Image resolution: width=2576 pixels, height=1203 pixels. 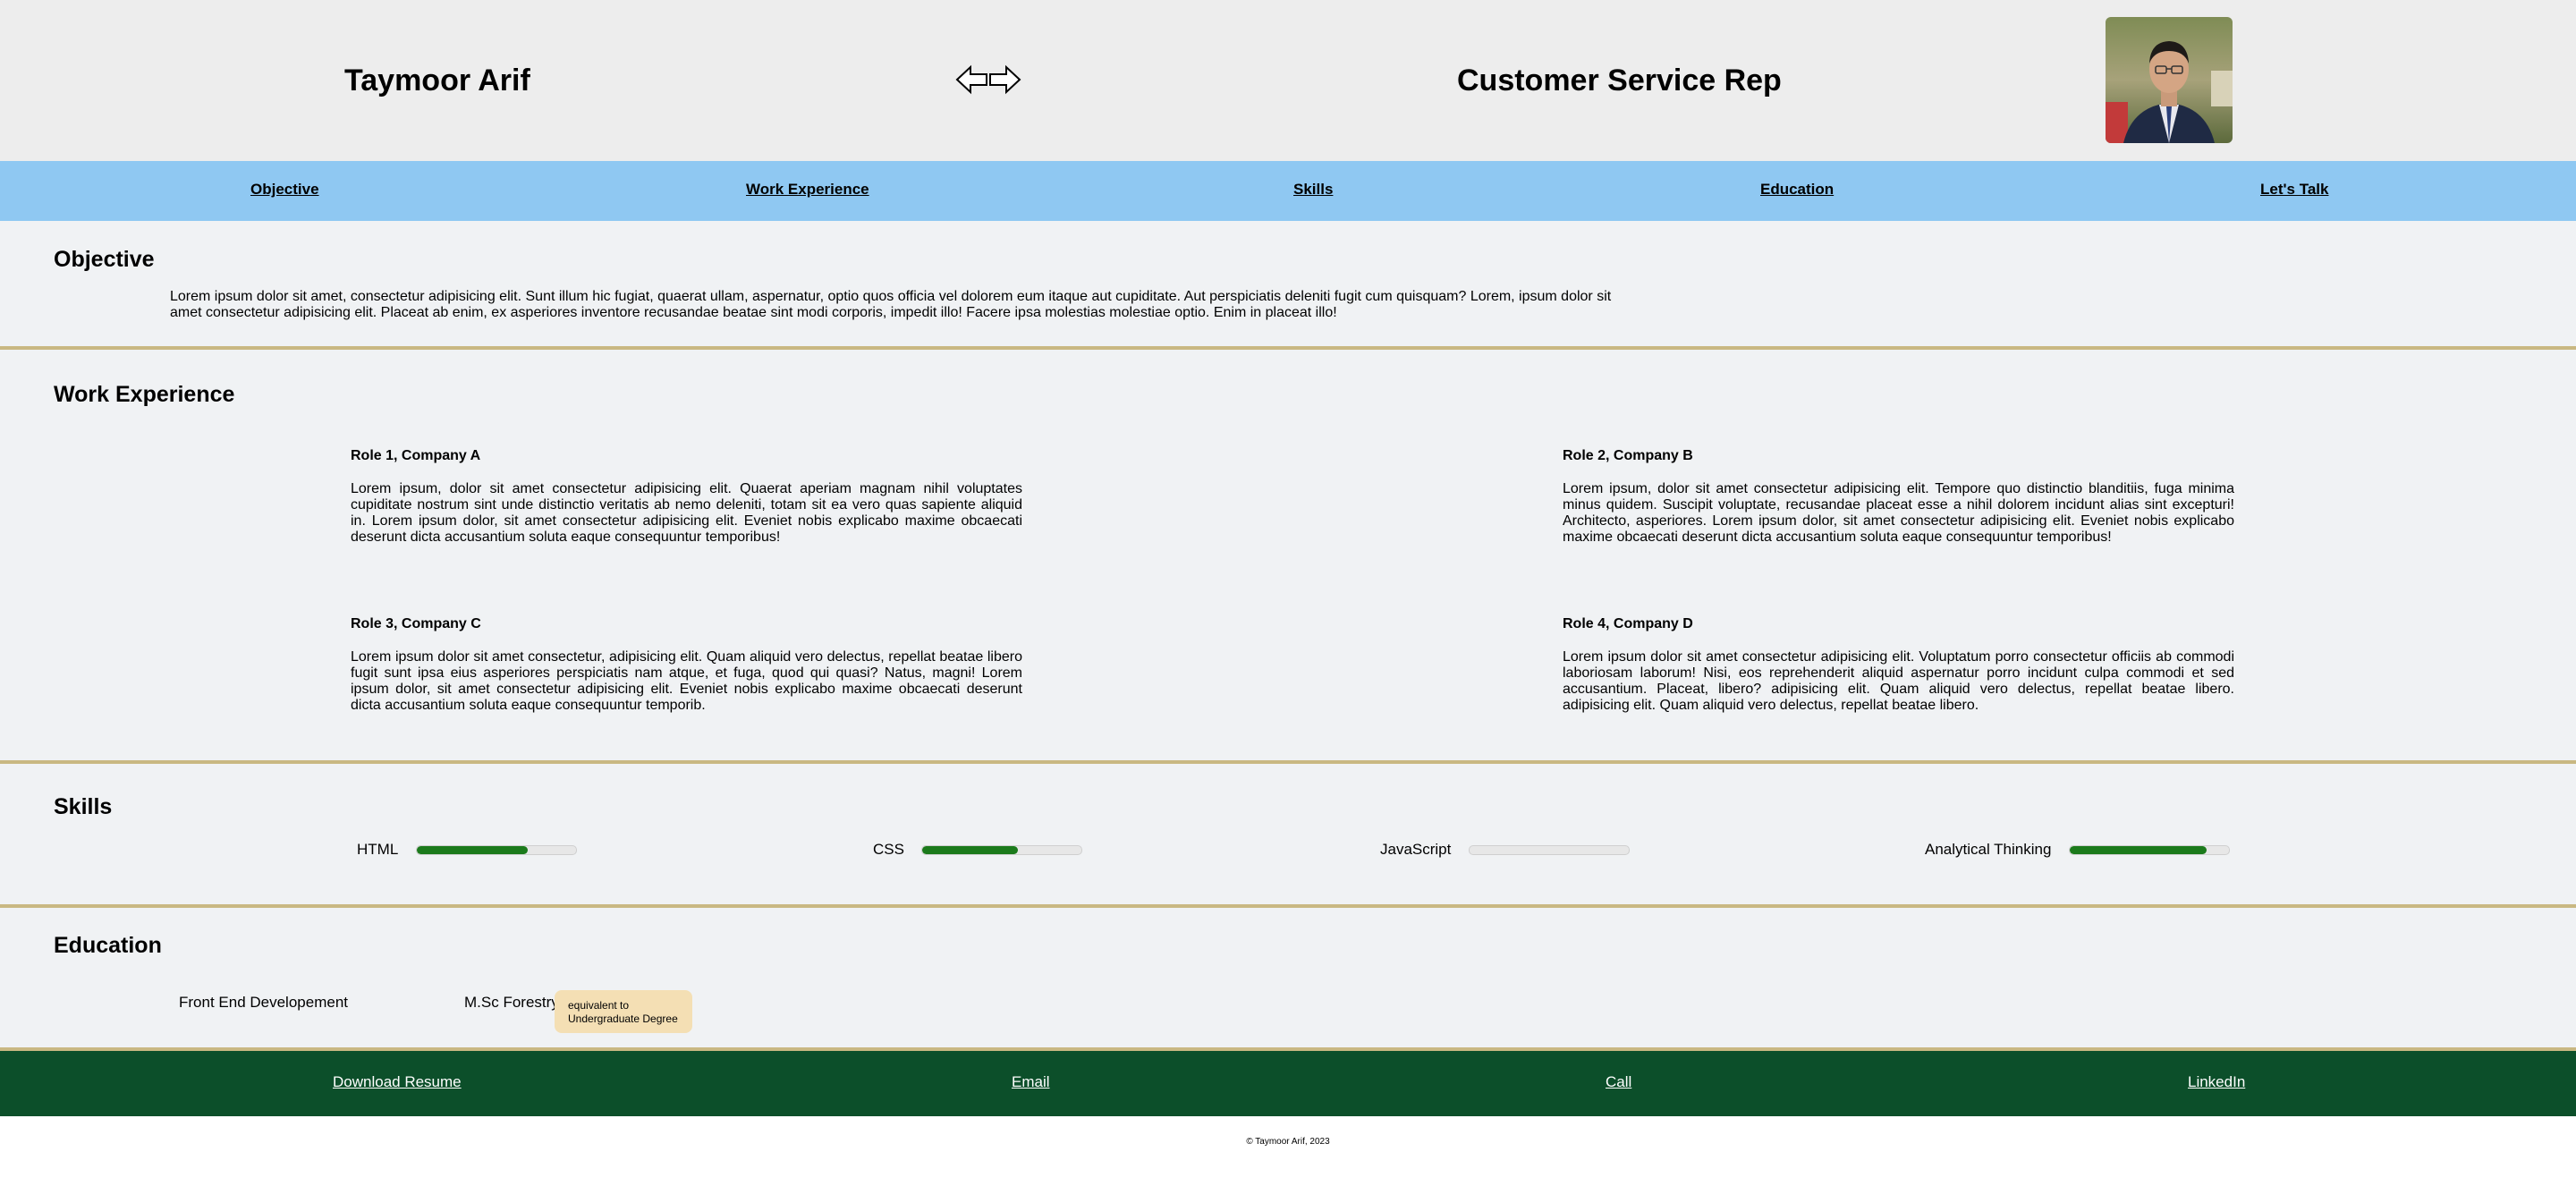 What do you see at coordinates (1619, 80) in the screenshot?
I see `job-title: Customer Service Rep` at bounding box center [1619, 80].